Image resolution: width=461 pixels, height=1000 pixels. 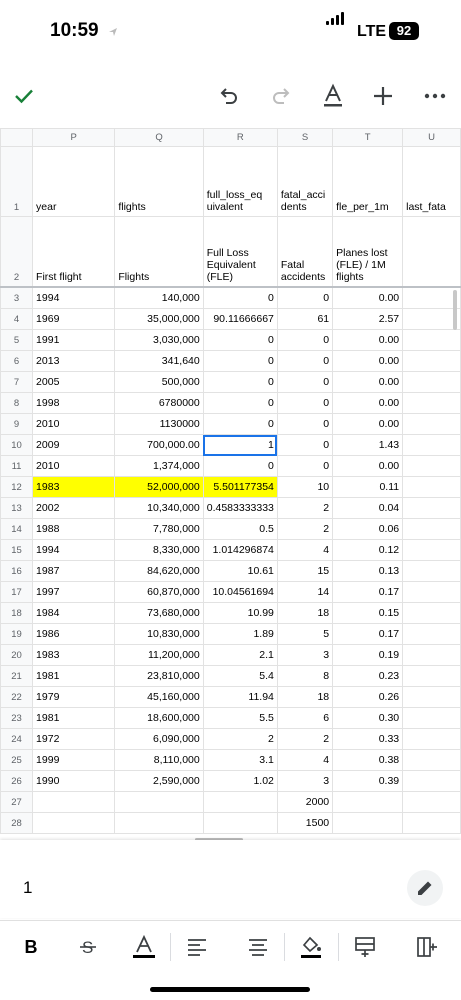 I want to click on cell-t27, so click(x=368, y=802).